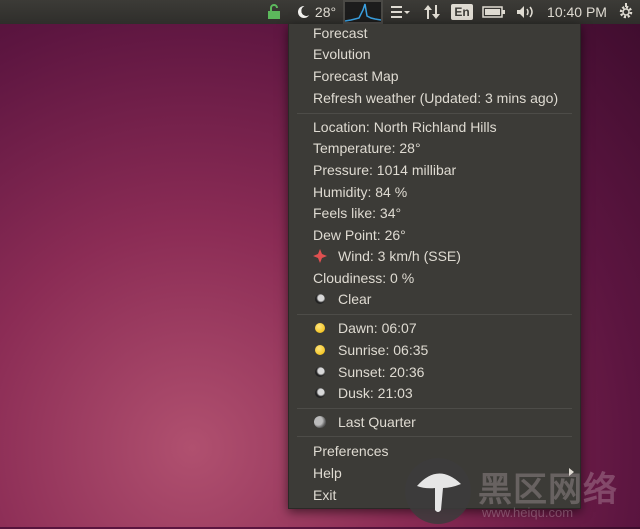 The width and height of the screenshot is (640, 529). What do you see at coordinates (340, 33) in the screenshot?
I see `menu-item-forecast: Forecast` at bounding box center [340, 33].